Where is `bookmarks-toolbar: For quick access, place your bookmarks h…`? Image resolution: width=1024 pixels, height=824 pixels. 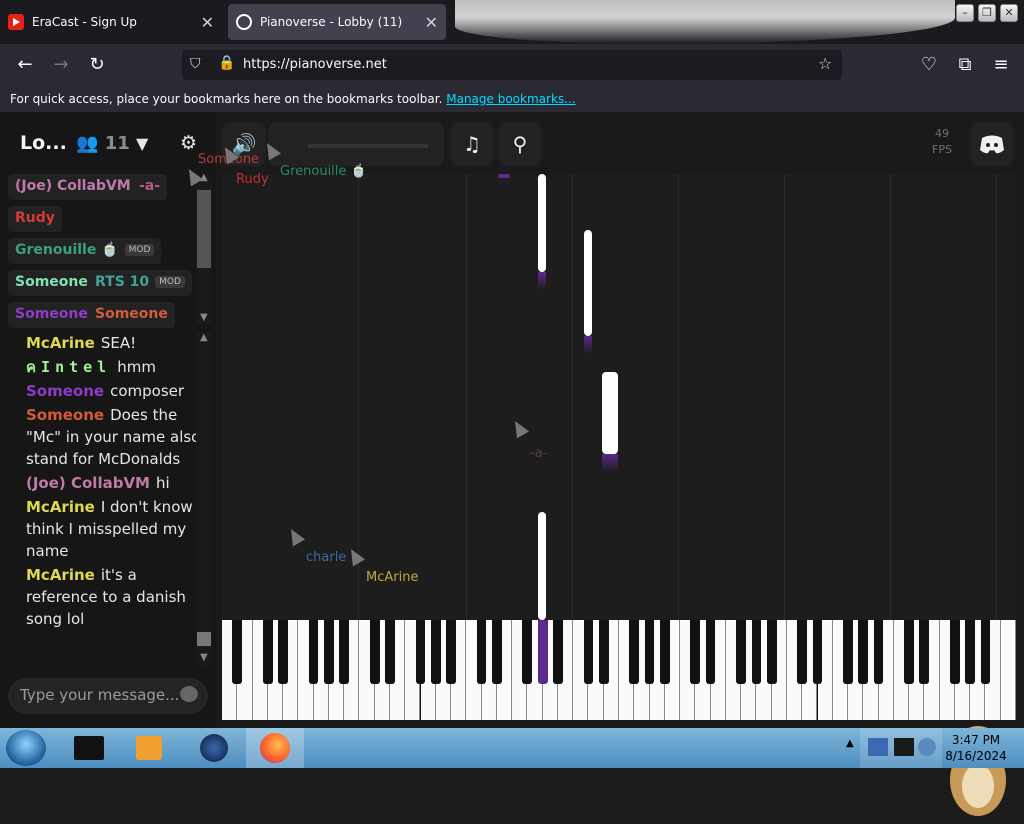 bookmarks-toolbar: For quick access, place your bookmarks h… is located at coordinates (512, 99).